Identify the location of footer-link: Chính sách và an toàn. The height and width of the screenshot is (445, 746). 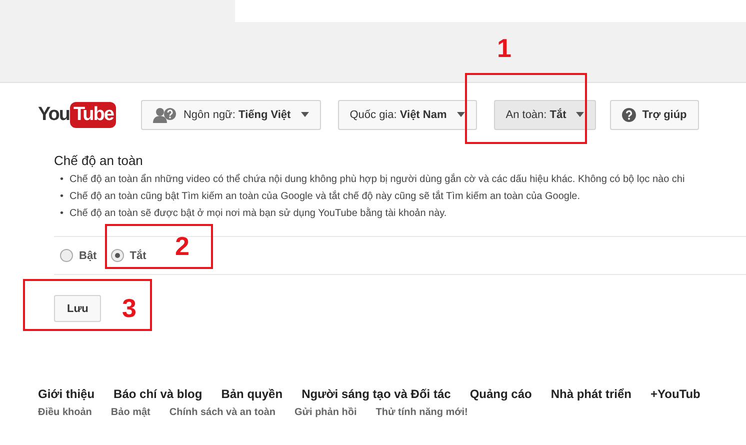
(222, 412).